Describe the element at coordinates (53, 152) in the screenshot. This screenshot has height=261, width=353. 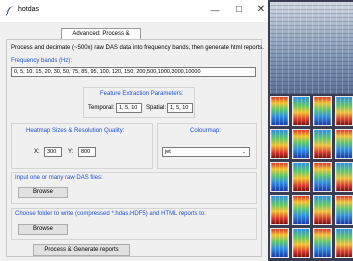
I see `heatmap-x-input: 300` at that location.